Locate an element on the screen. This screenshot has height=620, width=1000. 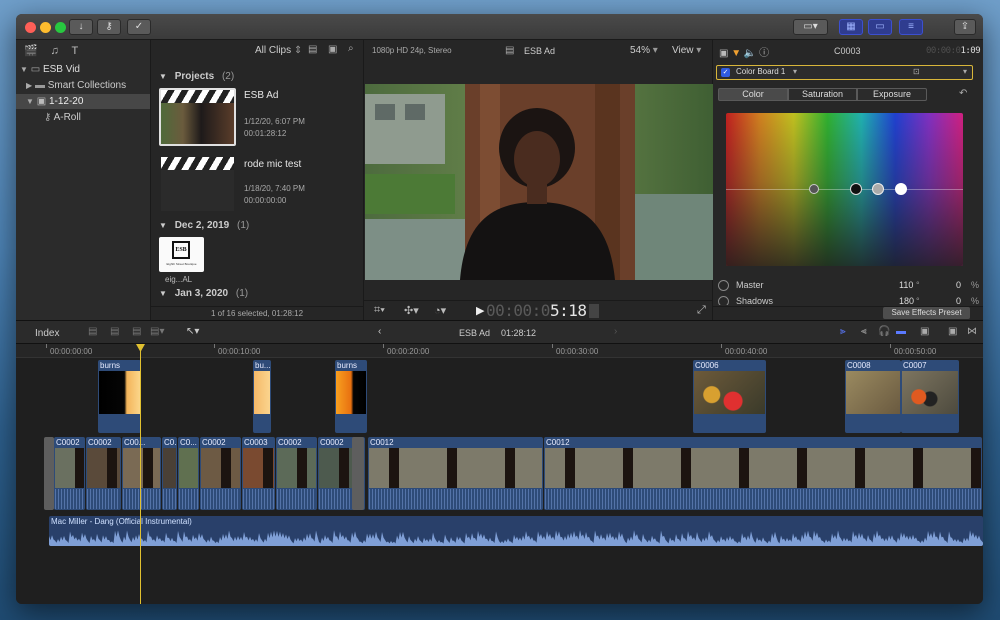
master-puck is located at coordinates (877, 189).